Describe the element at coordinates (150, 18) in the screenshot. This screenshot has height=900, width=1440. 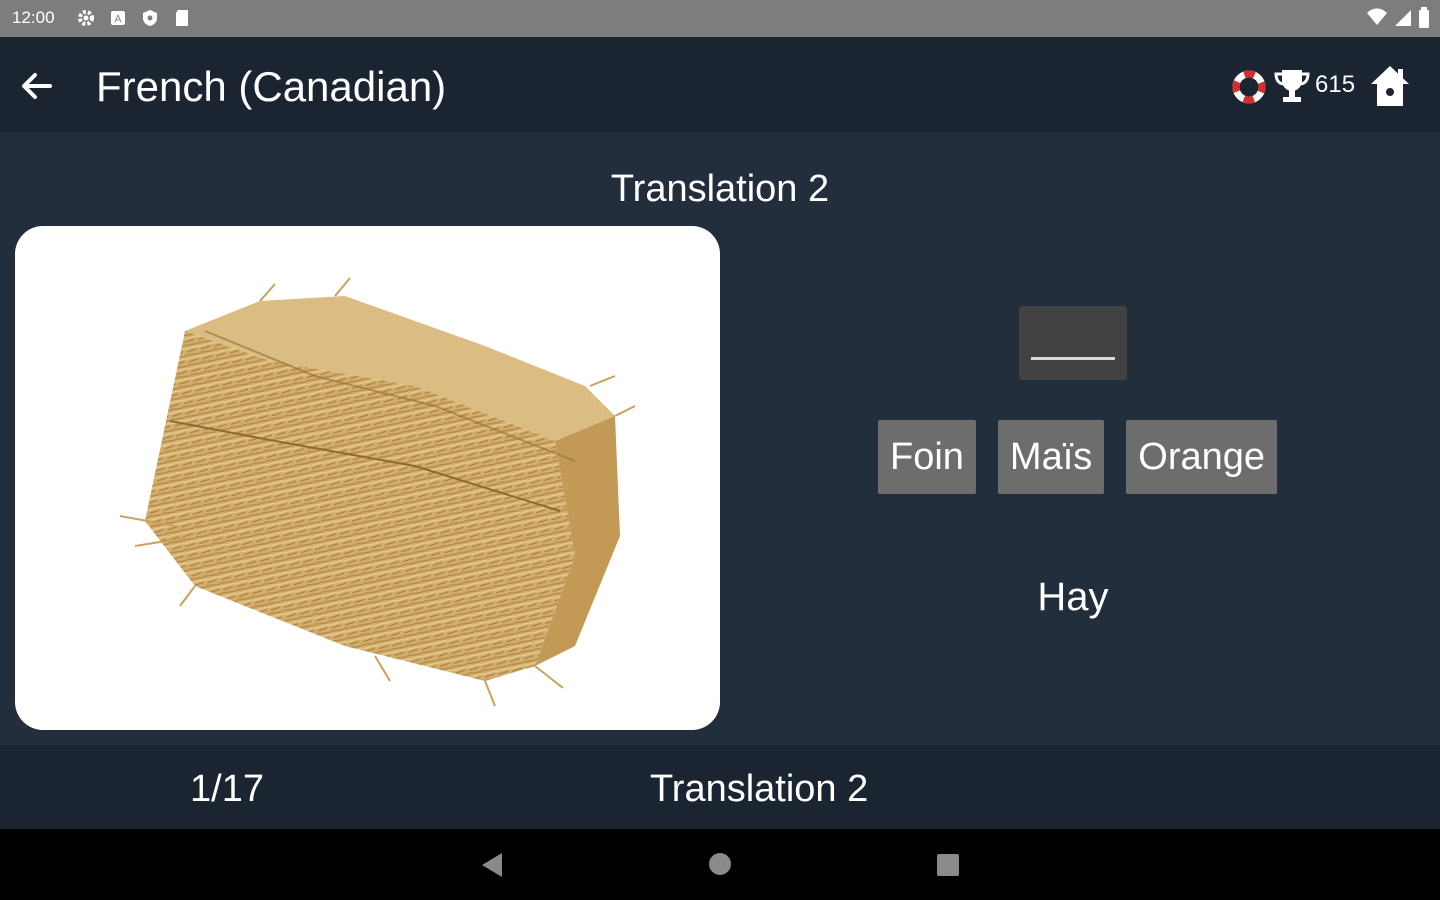
I see `shield-icon` at that location.